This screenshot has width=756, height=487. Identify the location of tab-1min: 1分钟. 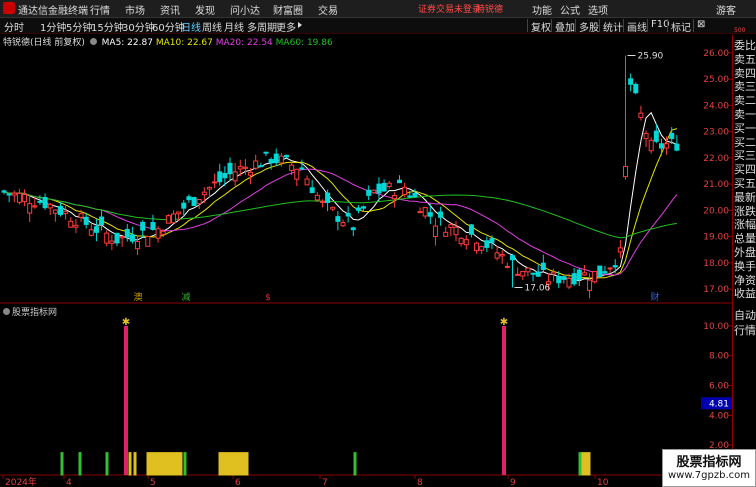
(53, 26).